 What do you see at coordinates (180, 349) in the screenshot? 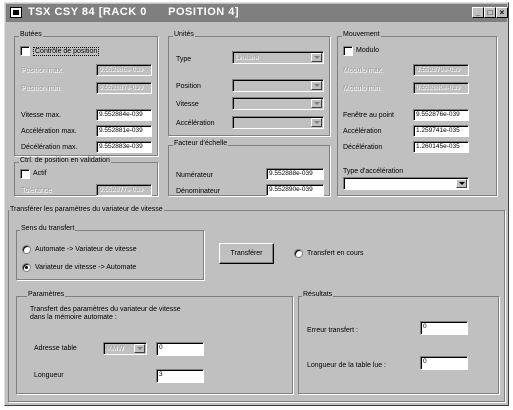
I see `adresse-table-field: 0` at bounding box center [180, 349].